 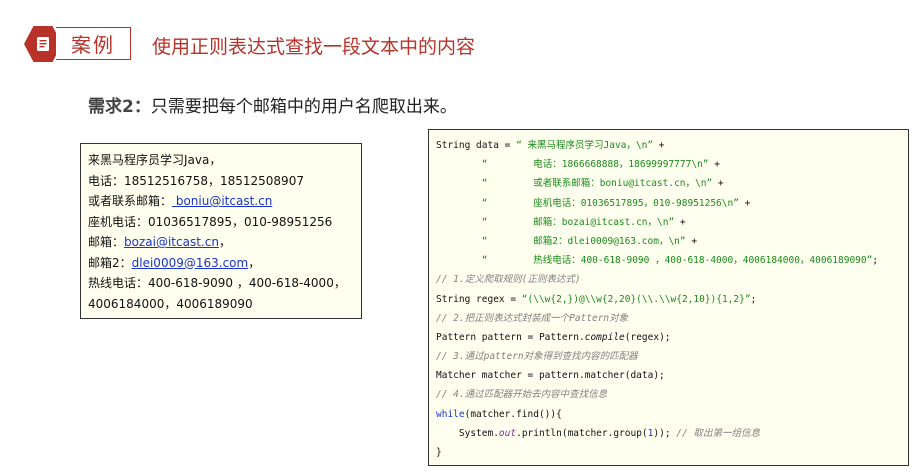 What do you see at coordinates (510, 337) in the screenshot?
I see `code-text: Pattern pattern = Pattern.` at bounding box center [510, 337].